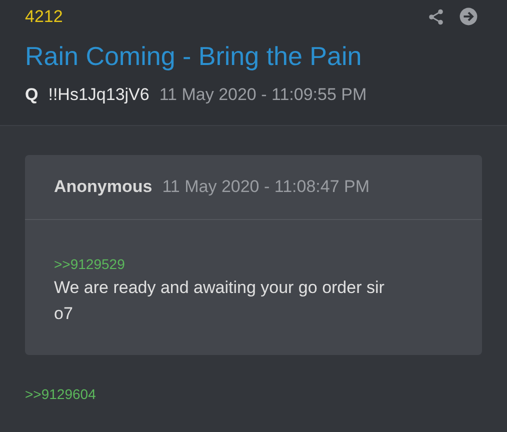  I want to click on share-icon, so click(436, 17).